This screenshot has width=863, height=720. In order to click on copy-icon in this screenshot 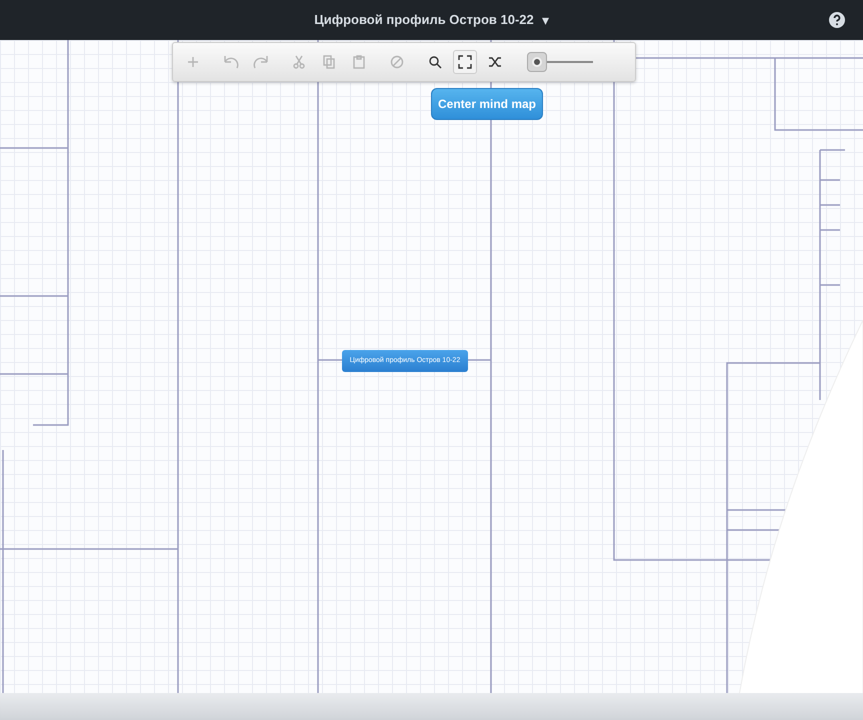, I will do `click(329, 62)`.